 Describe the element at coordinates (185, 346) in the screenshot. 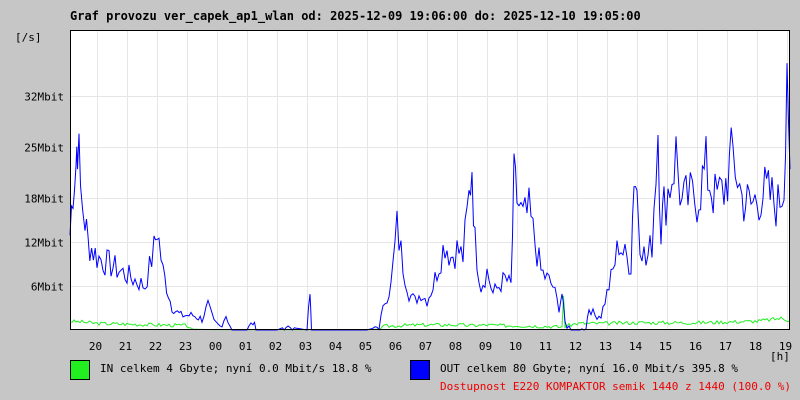

I see `x-tick-label: 23` at that location.